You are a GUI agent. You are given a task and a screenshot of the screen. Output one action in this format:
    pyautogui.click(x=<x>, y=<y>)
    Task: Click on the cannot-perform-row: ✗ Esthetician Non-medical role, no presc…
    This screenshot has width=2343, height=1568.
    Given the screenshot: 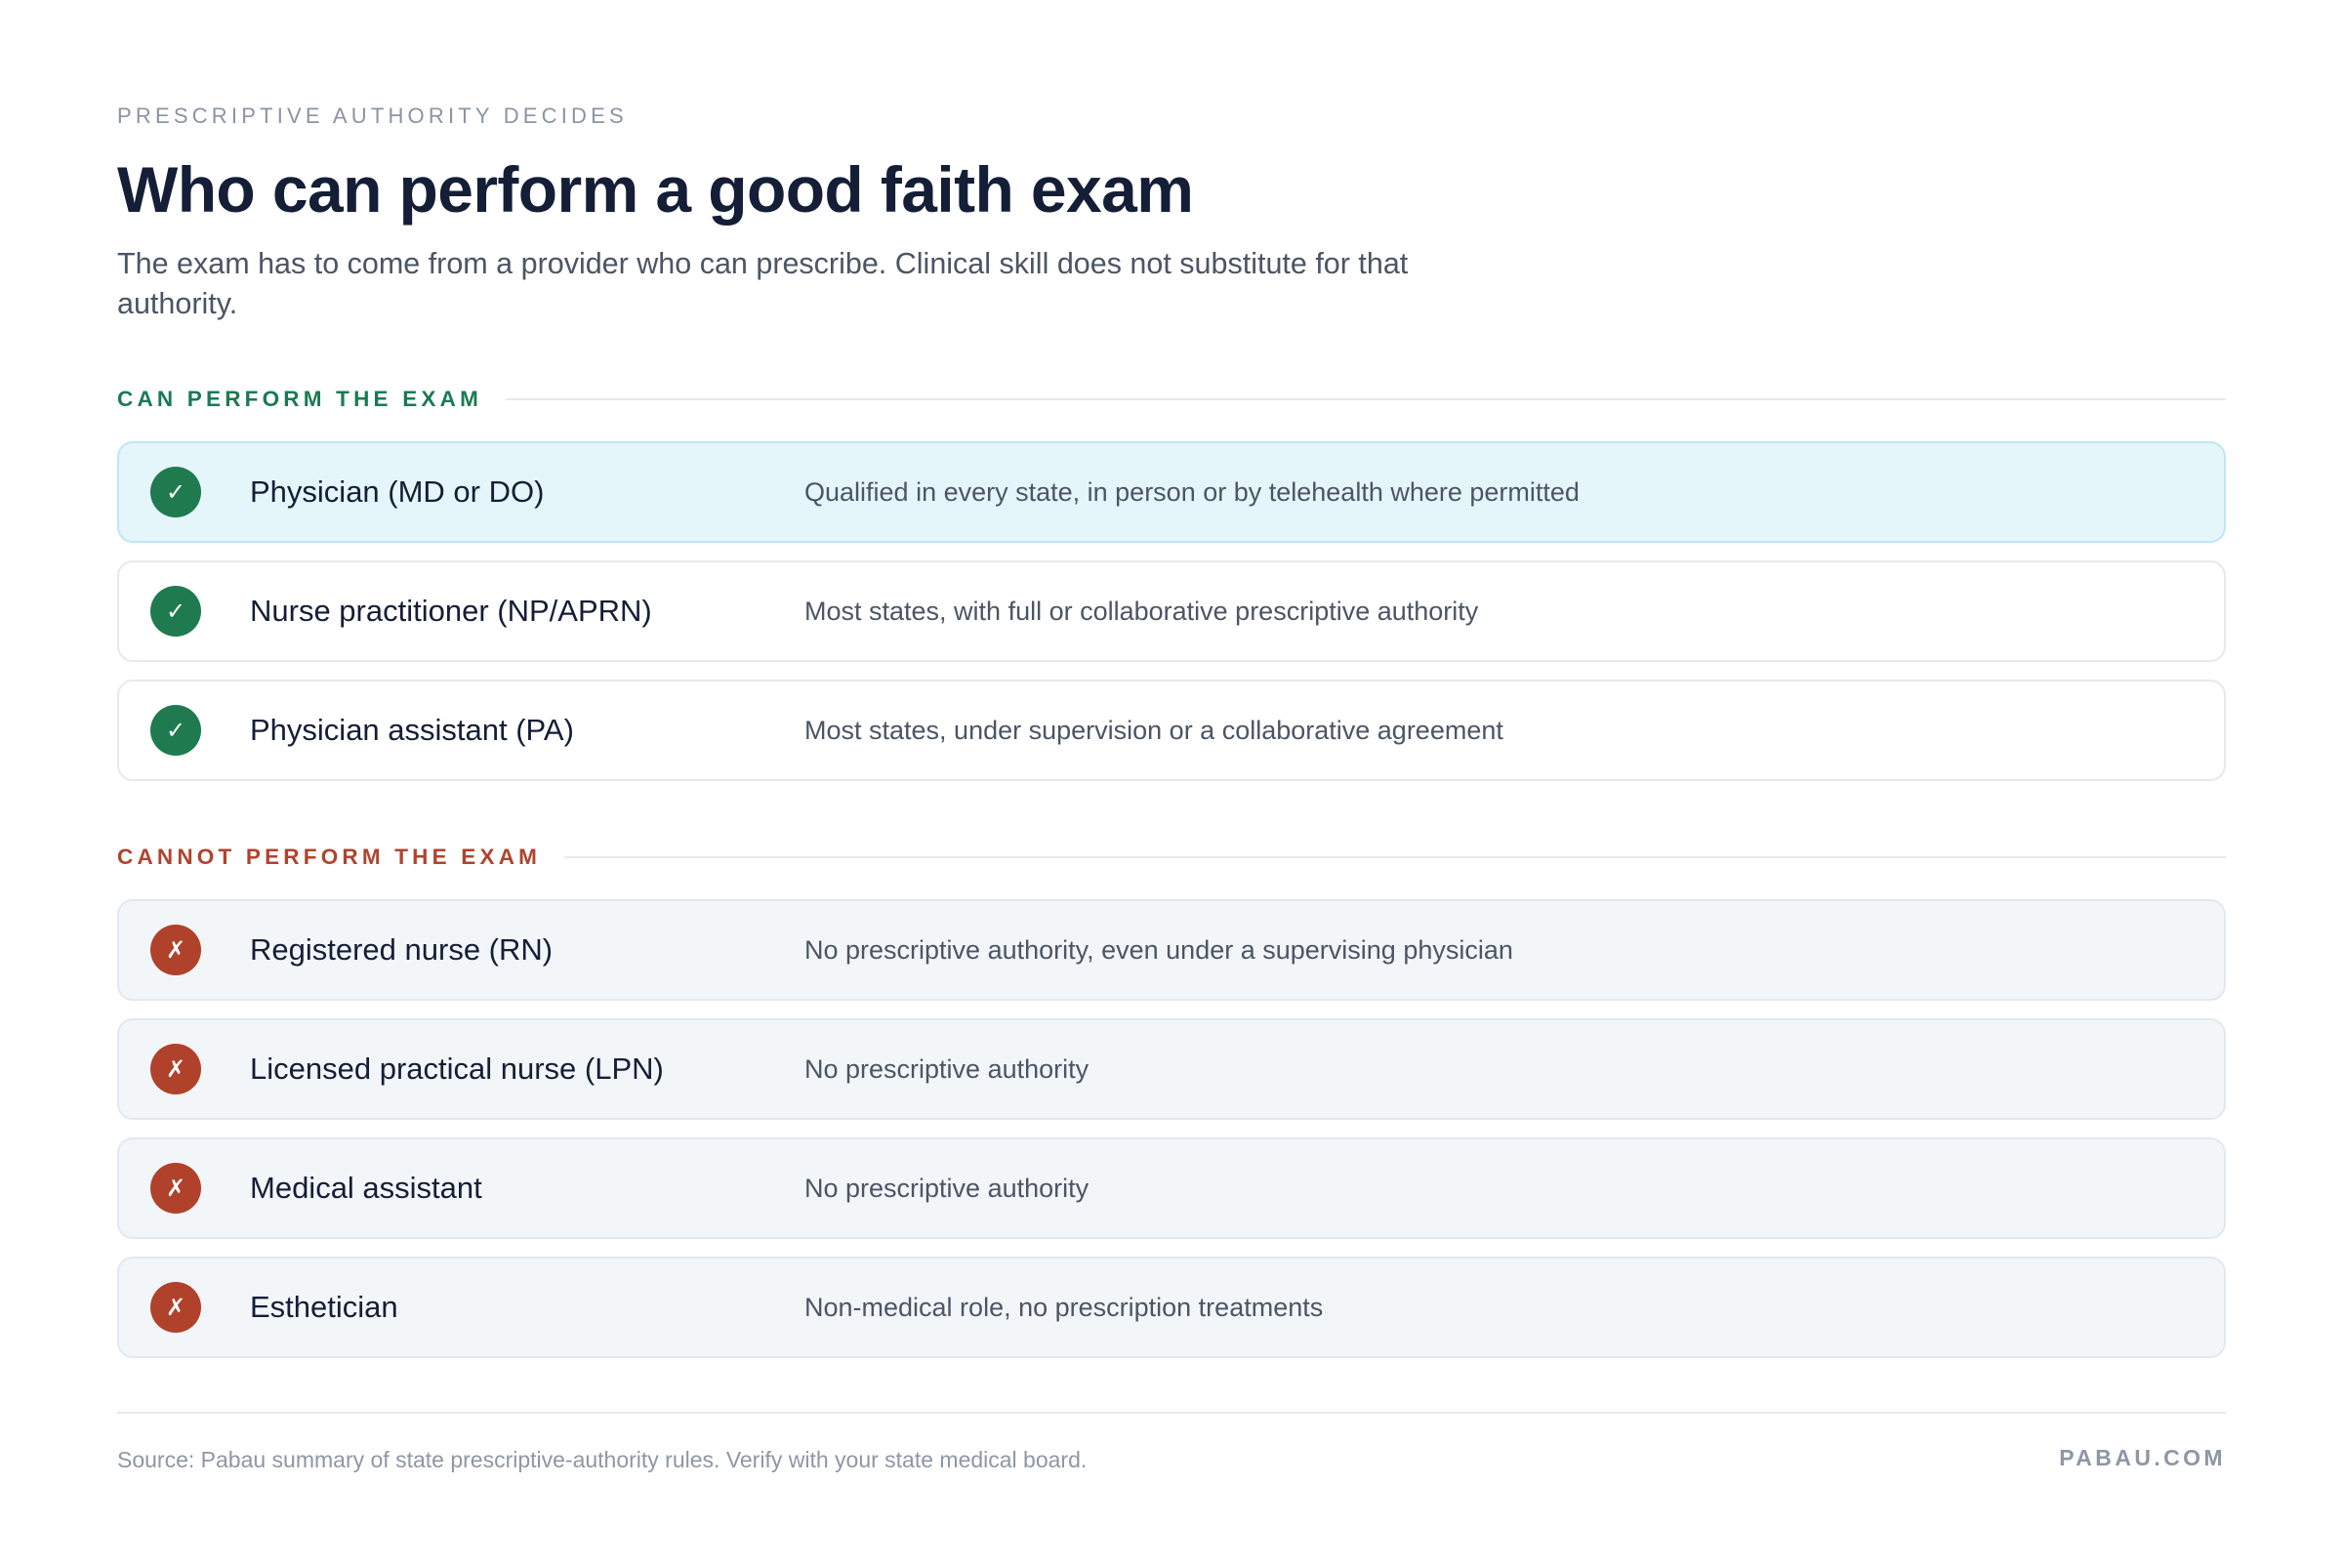 What is the action you would take?
    pyautogui.click(x=1171, y=1308)
    